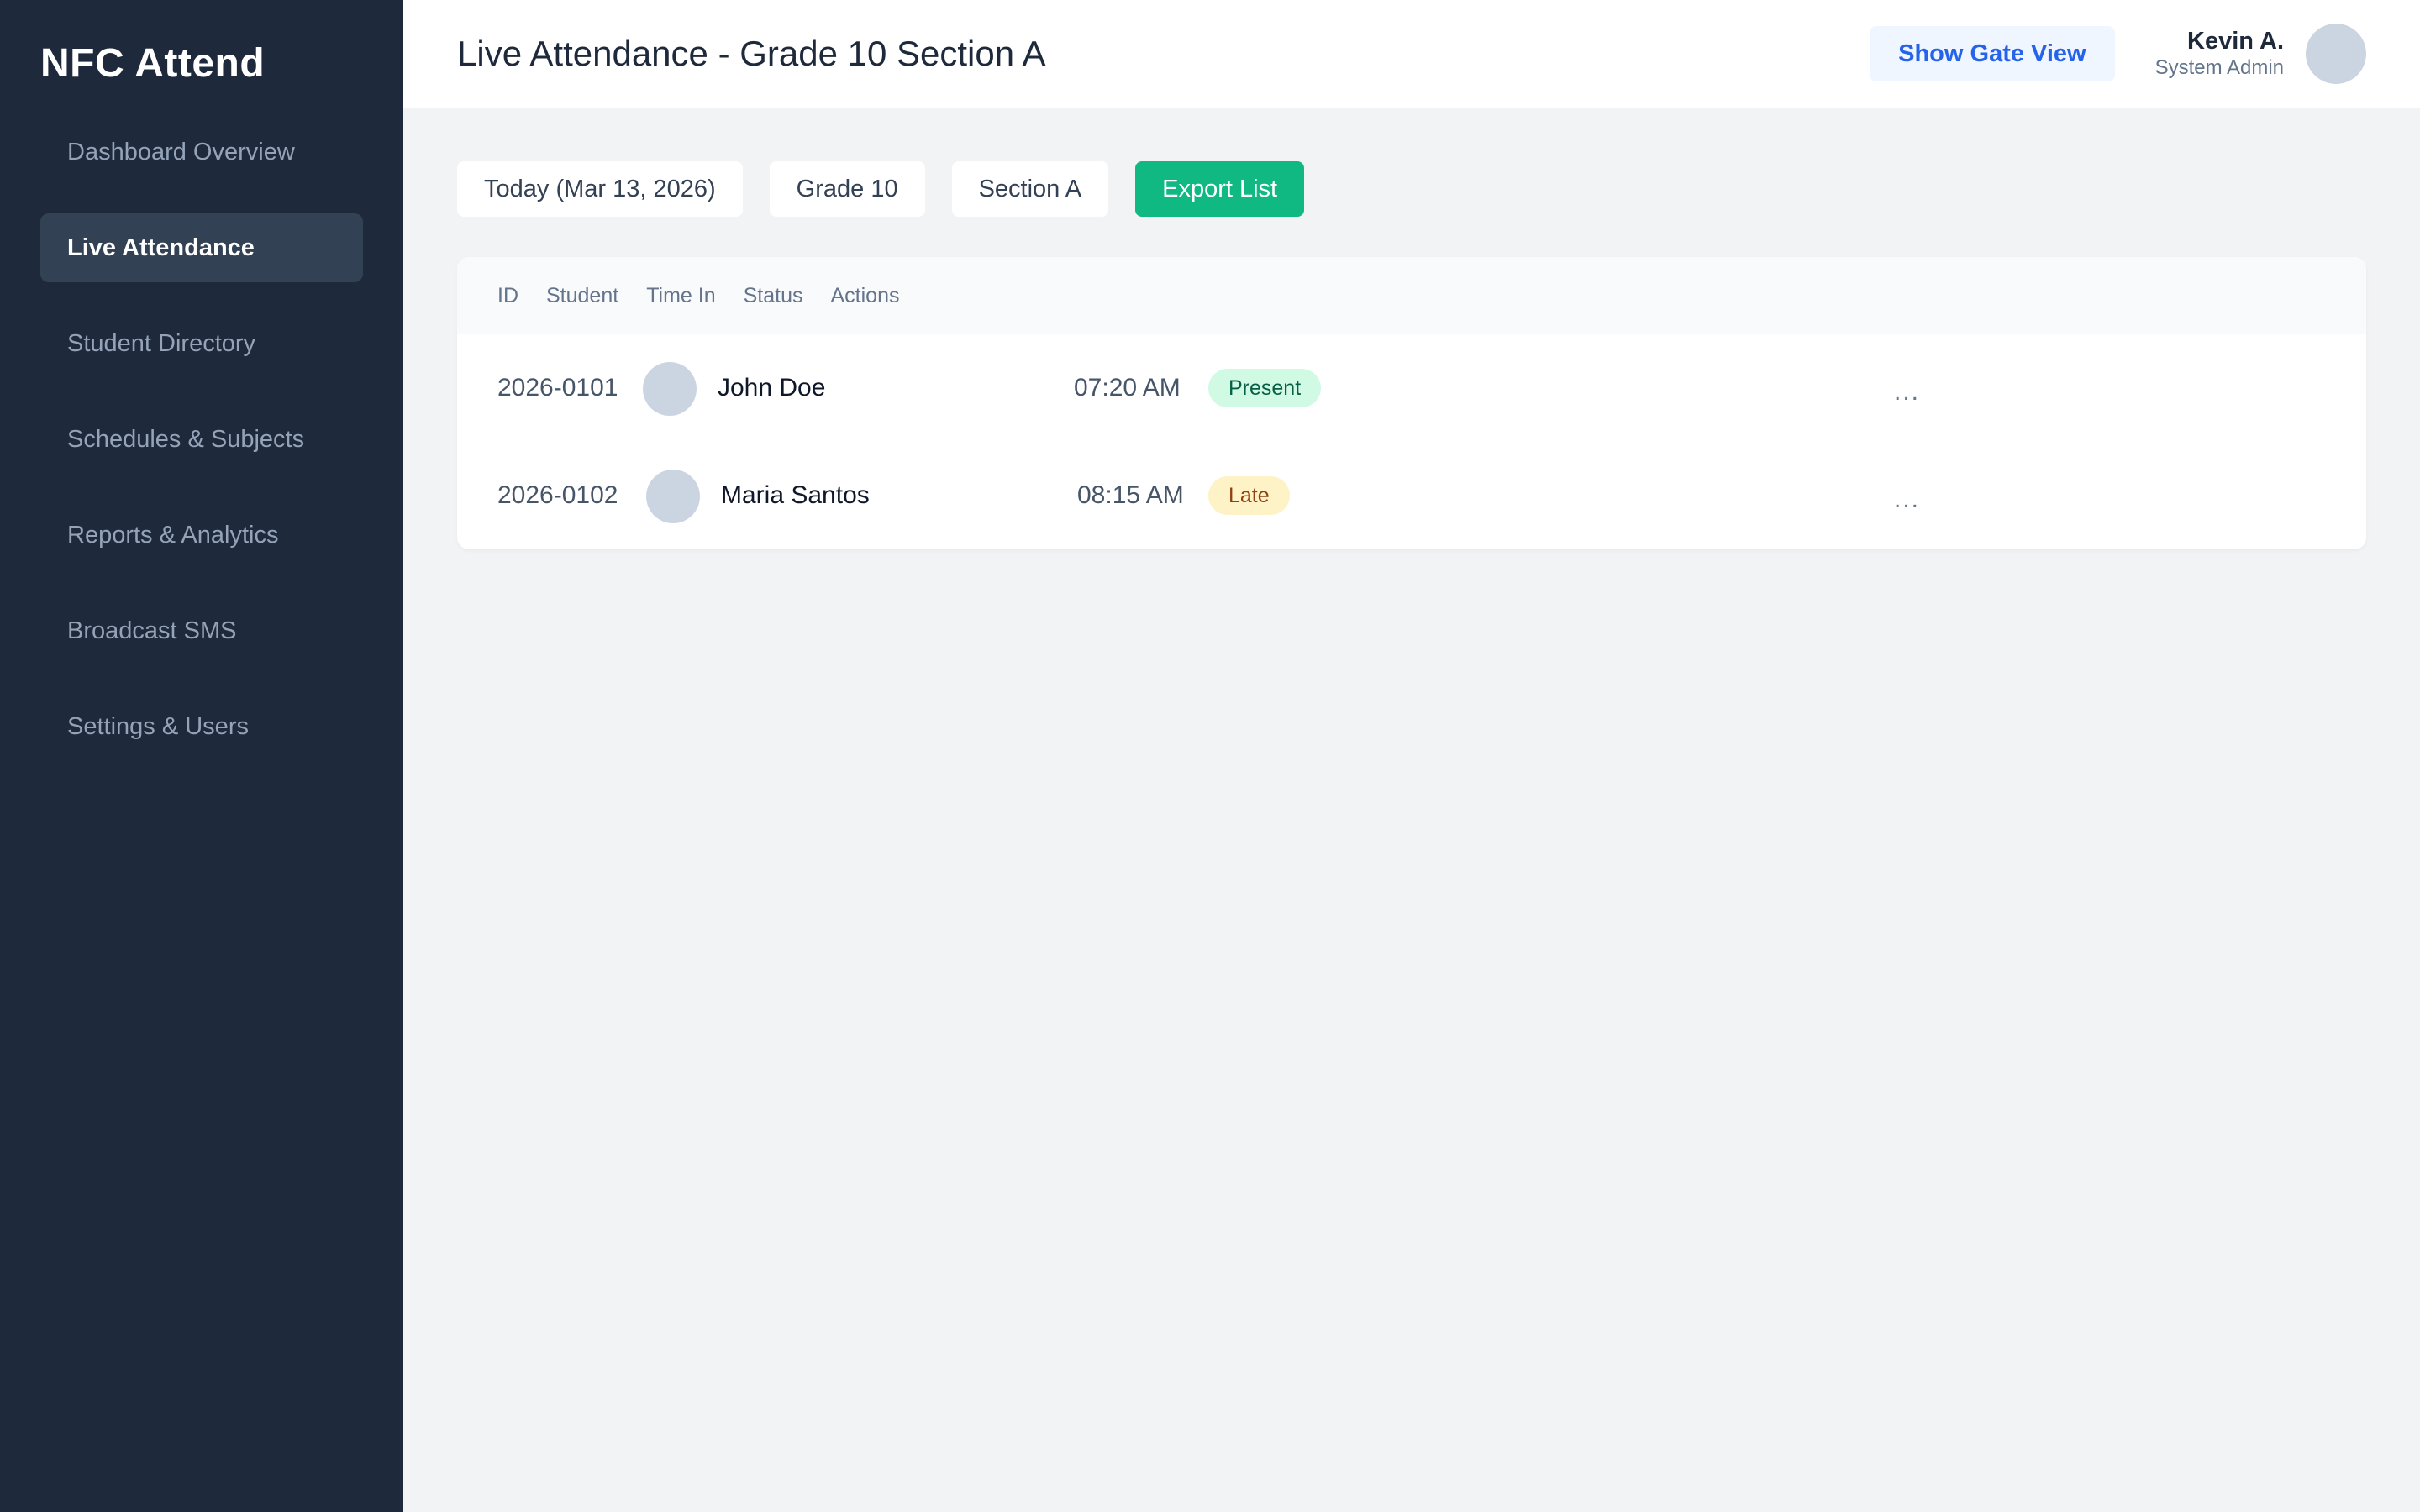 The height and width of the screenshot is (1512, 2420). What do you see at coordinates (557, 495) in the screenshot?
I see `student-id: 2026-0102` at bounding box center [557, 495].